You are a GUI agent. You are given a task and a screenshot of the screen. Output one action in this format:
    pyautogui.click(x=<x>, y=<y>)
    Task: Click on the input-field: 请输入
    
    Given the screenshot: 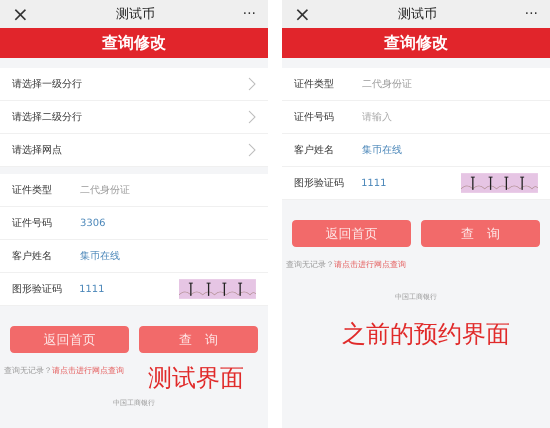 What is the action you would take?
    pyautogui.click(x=412, y=117)
    